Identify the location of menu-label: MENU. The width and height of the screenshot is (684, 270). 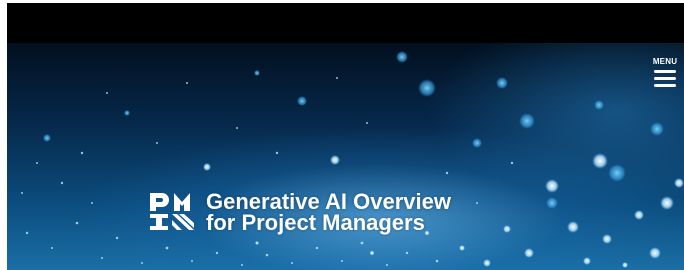
(665, 61).